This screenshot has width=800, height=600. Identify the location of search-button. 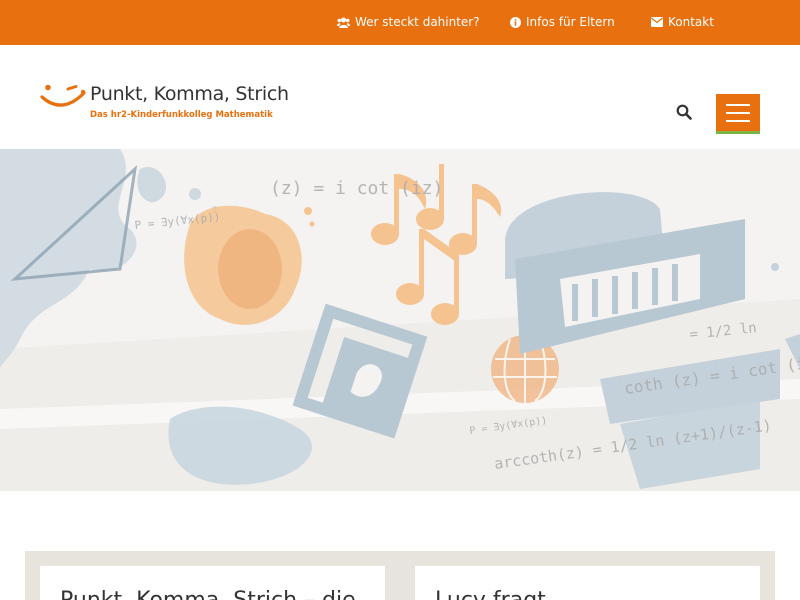
(685, 113).